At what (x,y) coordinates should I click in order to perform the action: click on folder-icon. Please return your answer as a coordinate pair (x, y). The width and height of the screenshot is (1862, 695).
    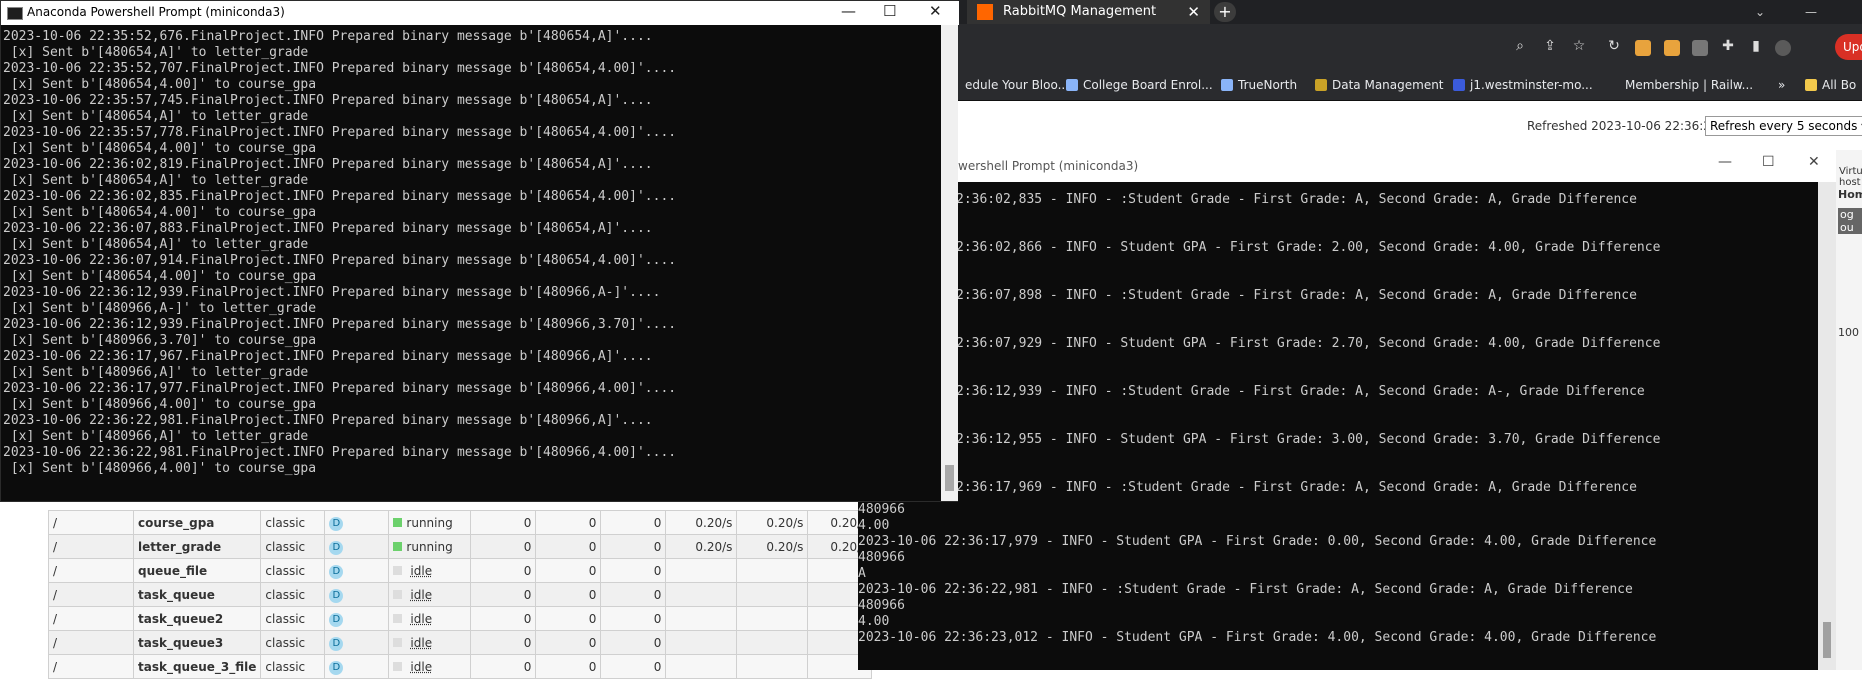
    Looking at the image, I should click on (1811, 85).